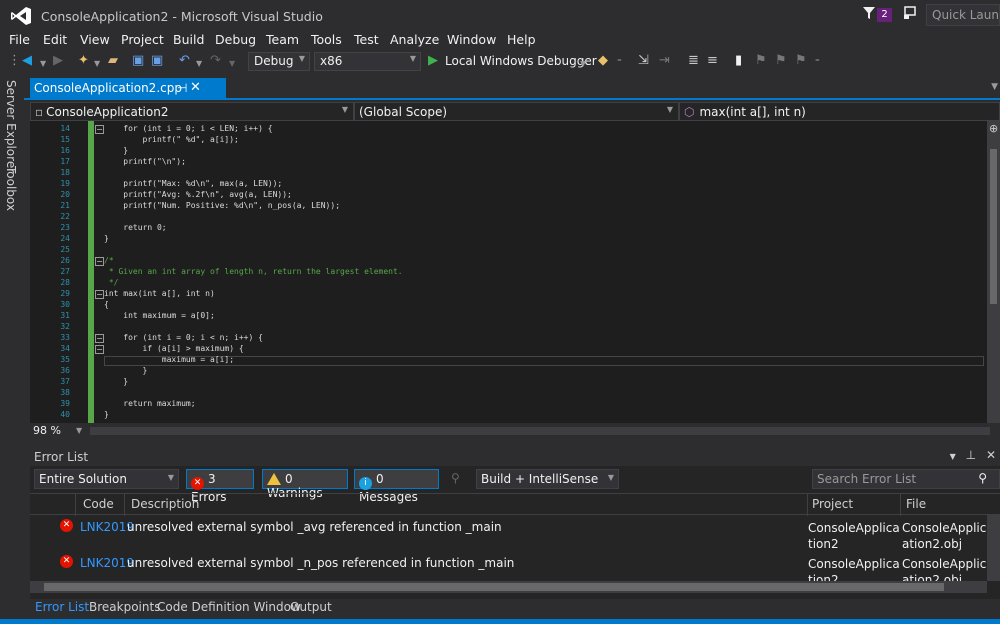 The width and height of the screenshot is (1000, 624). Describe the element at coordinates (55, 39) in the screenshot. I see `menu-edit: Edit` at that location.